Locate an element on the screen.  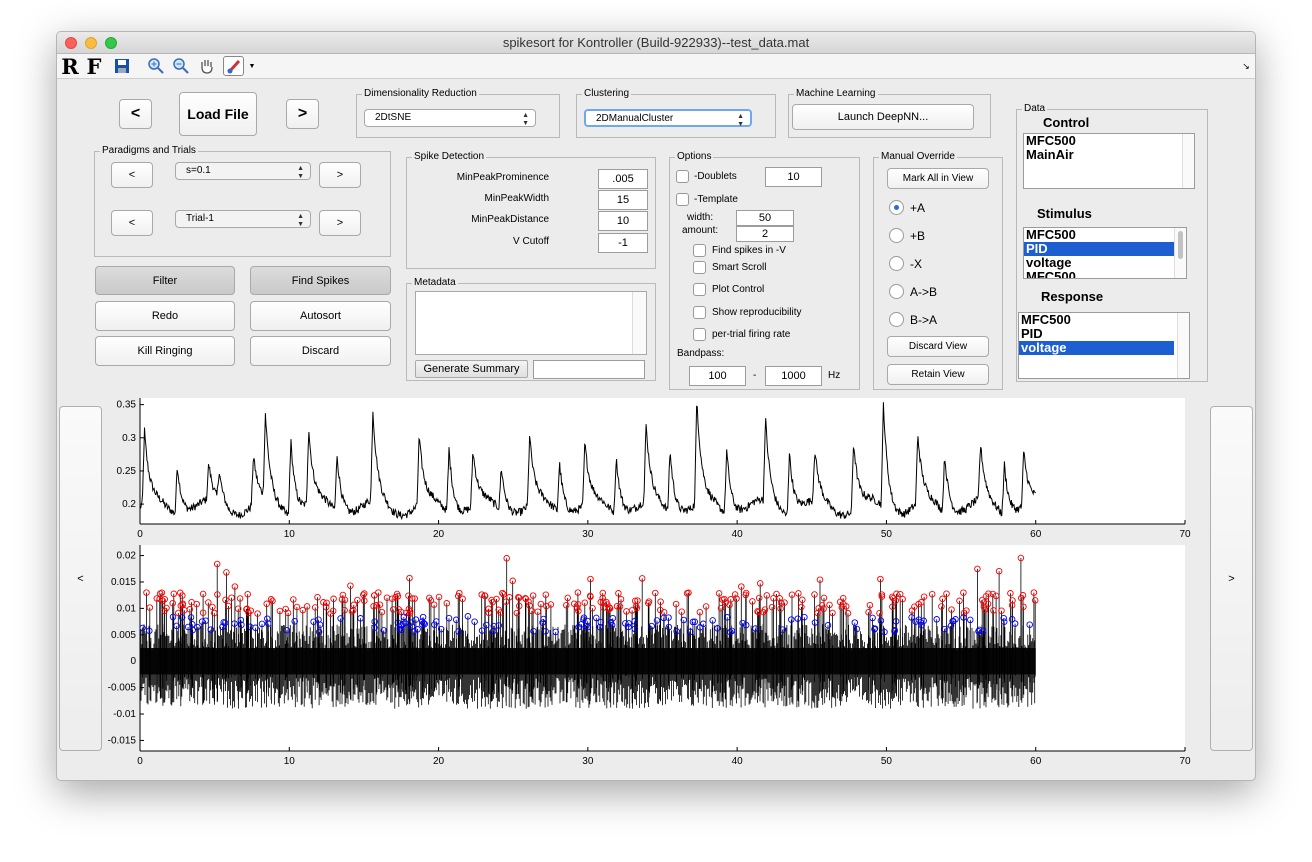
dock-icon: ↘ is located at coordinates (1246, 66).